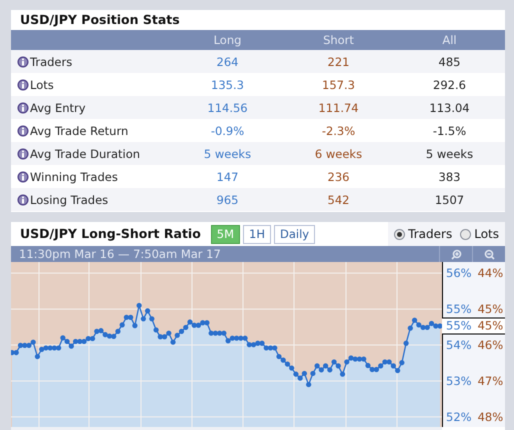 The image size is (514, 430). Describe the element at coordinates (51, 61) in the screenshot. I see `row-label: Traders` at that location.